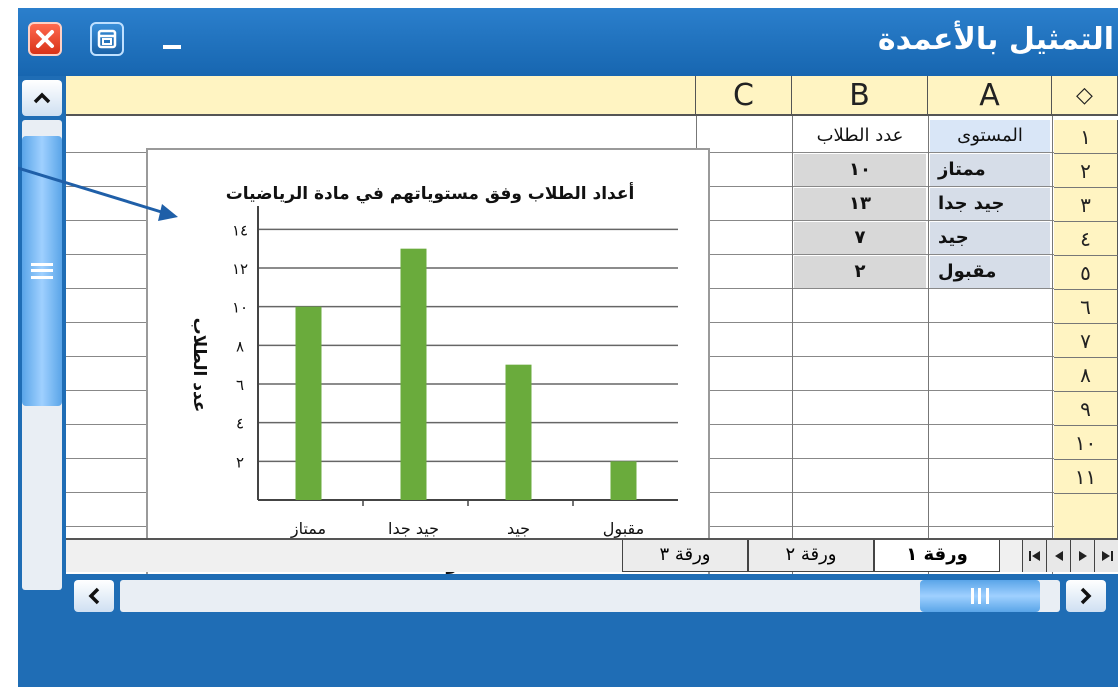 Image resolution: width=1118 pixels, height=687 pixels. What do you see at coordinates (860, 170) in the screenshot?
I see `cell-b2: ١٠` at bounding box center [860, 170].